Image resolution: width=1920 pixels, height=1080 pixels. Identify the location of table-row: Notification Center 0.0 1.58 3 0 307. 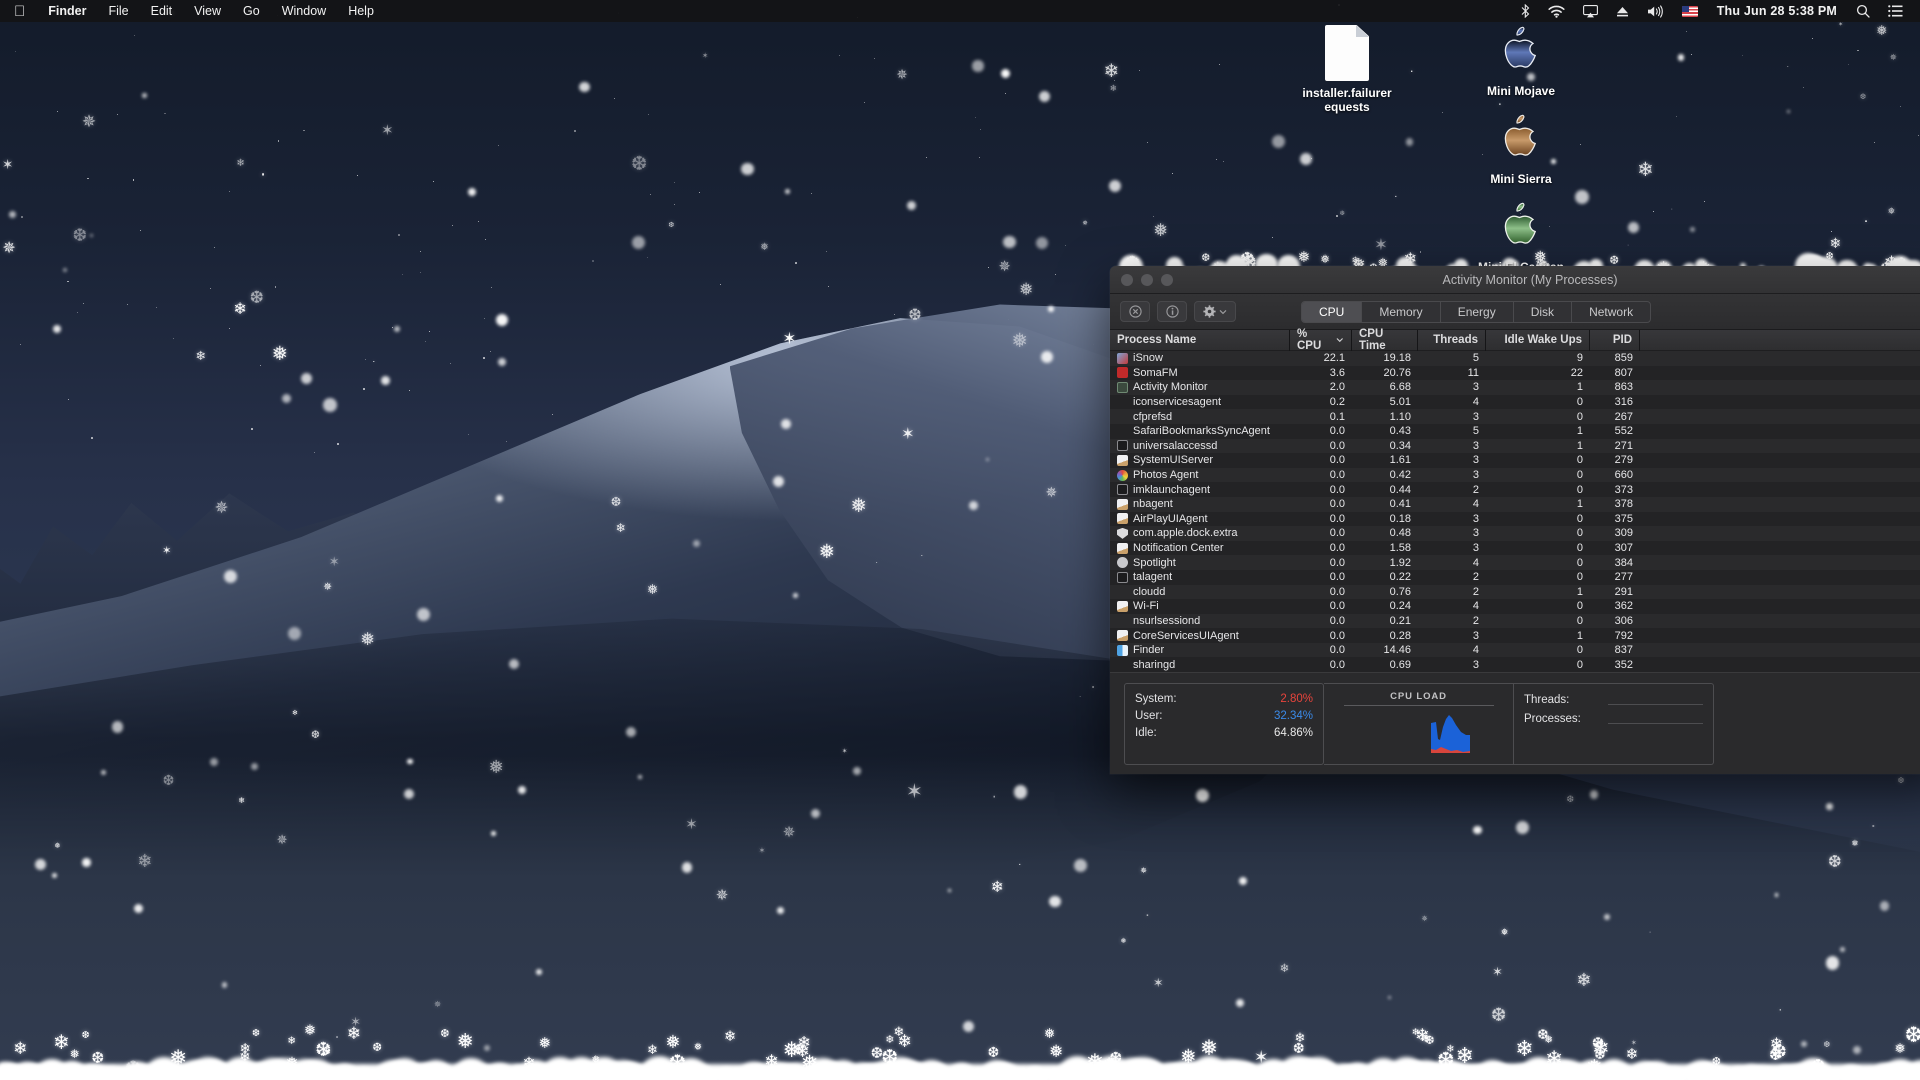
(1515, 548).